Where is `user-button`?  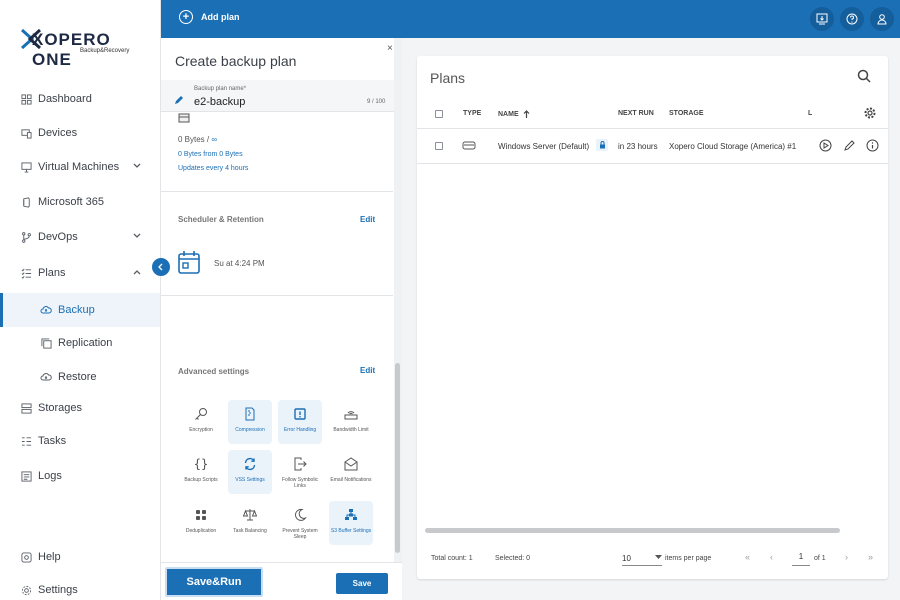
user-button is located at coordinates (882, 19).